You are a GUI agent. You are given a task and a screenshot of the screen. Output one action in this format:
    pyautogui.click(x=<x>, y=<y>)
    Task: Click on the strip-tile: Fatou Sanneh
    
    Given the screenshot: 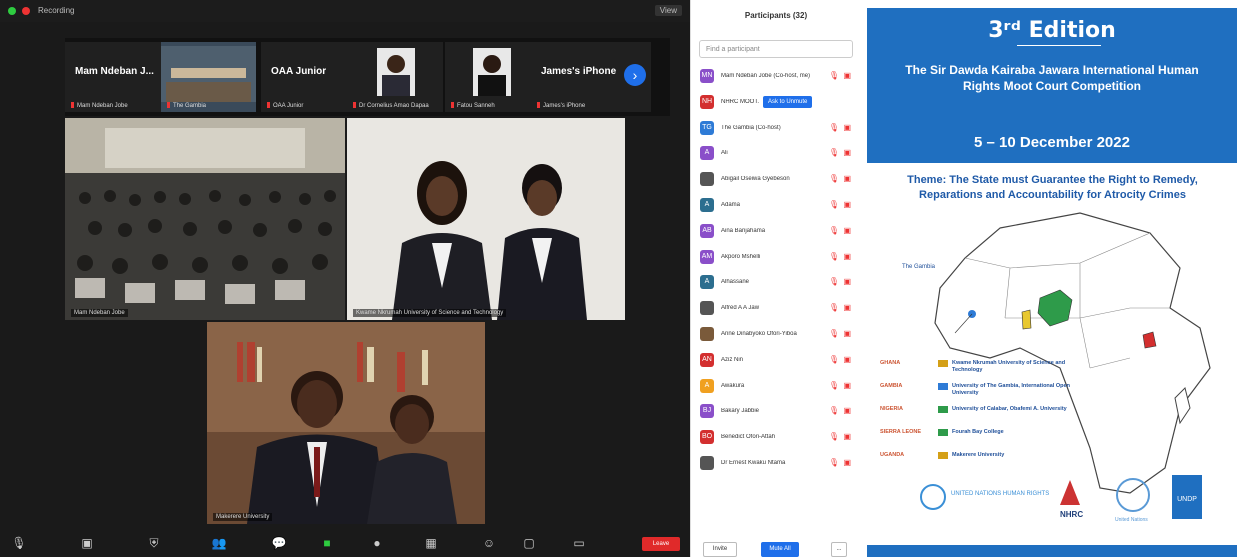 What is the action you would take?
    pyautogui.click(x=493, y=77)
    